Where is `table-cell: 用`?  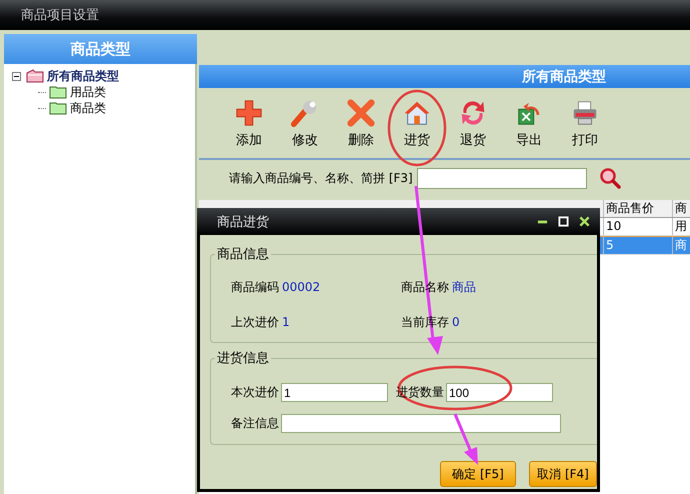 table-cell: 用 is located at coordinates (681, 226).